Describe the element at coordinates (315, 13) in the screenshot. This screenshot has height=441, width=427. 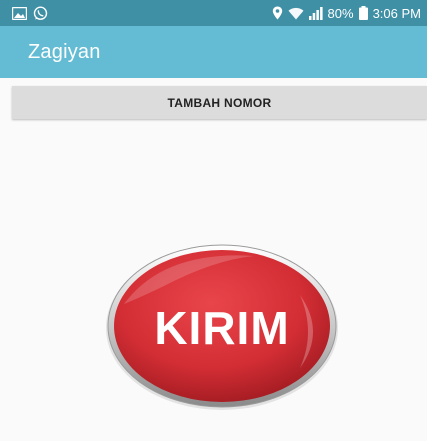
I see `signal-icon` at that location.